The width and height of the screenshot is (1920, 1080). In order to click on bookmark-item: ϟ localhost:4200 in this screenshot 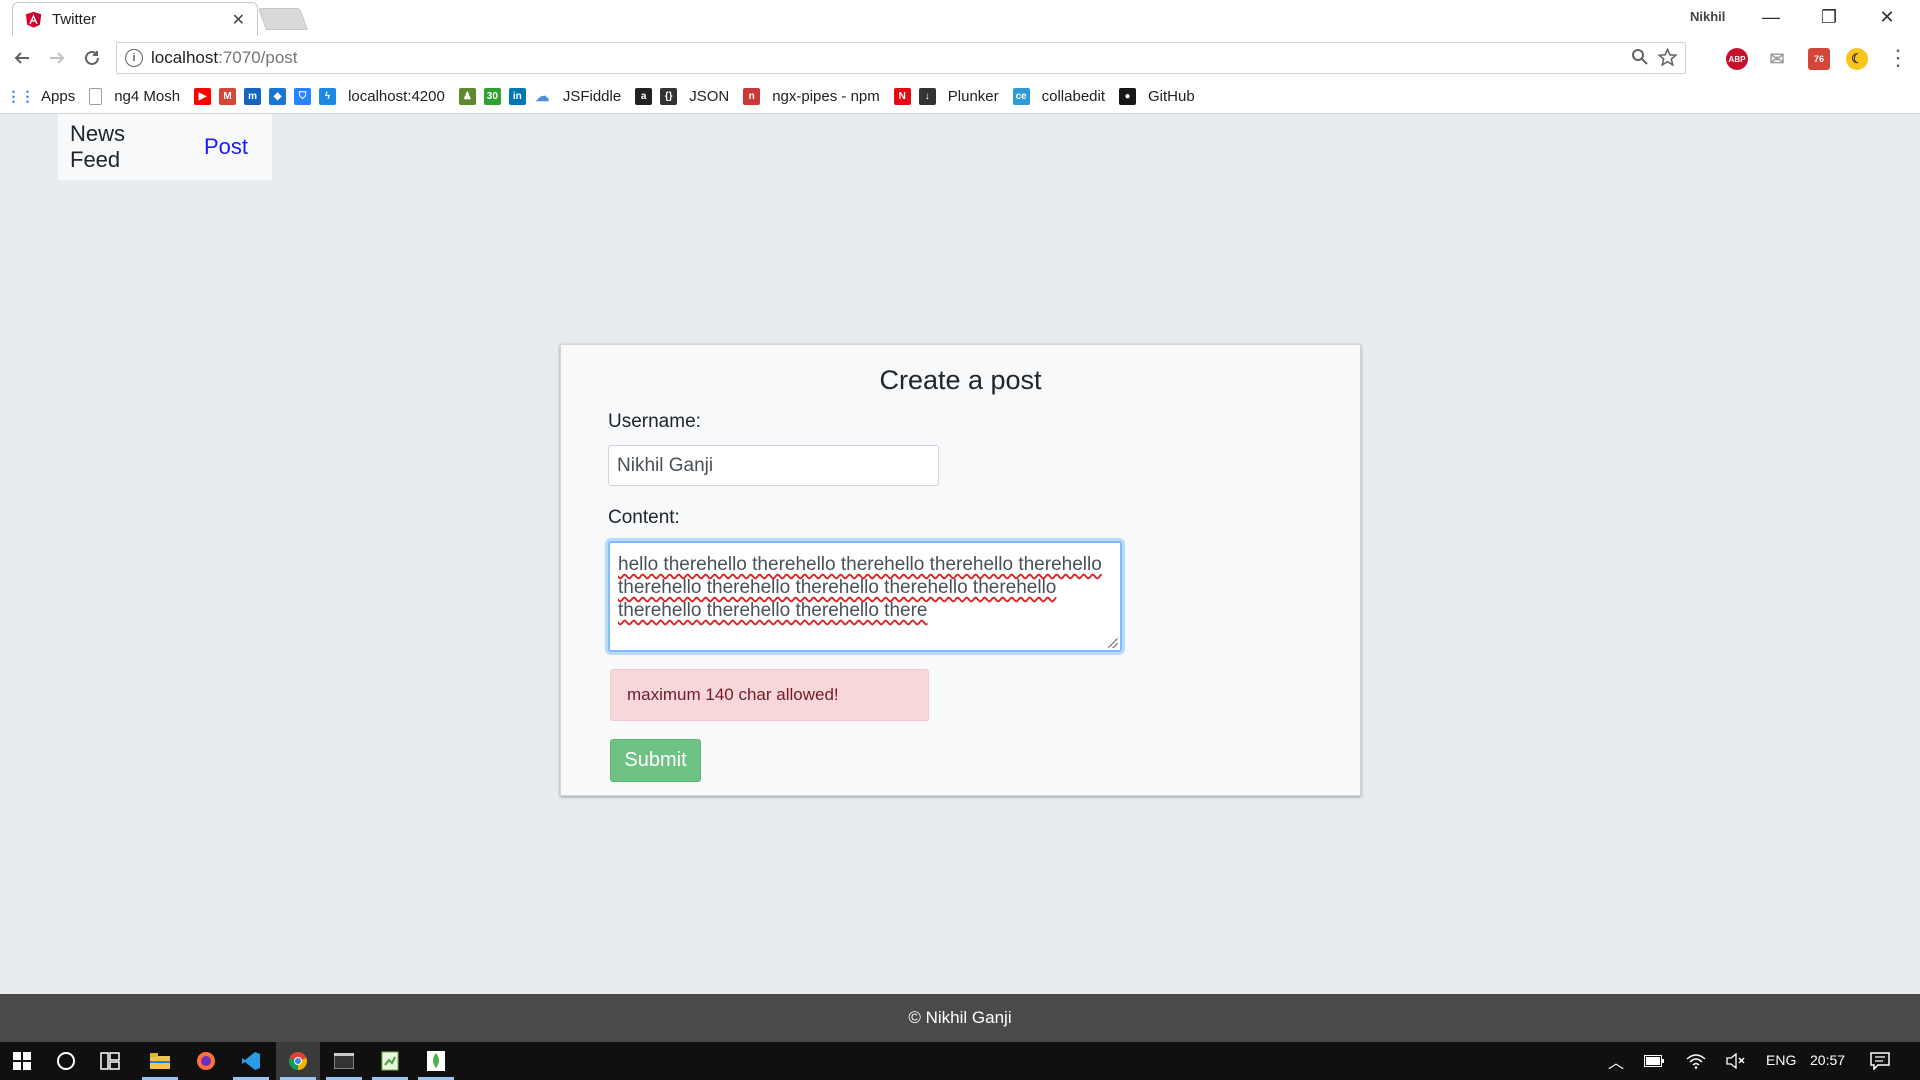, I will do `click(382, 97)`.